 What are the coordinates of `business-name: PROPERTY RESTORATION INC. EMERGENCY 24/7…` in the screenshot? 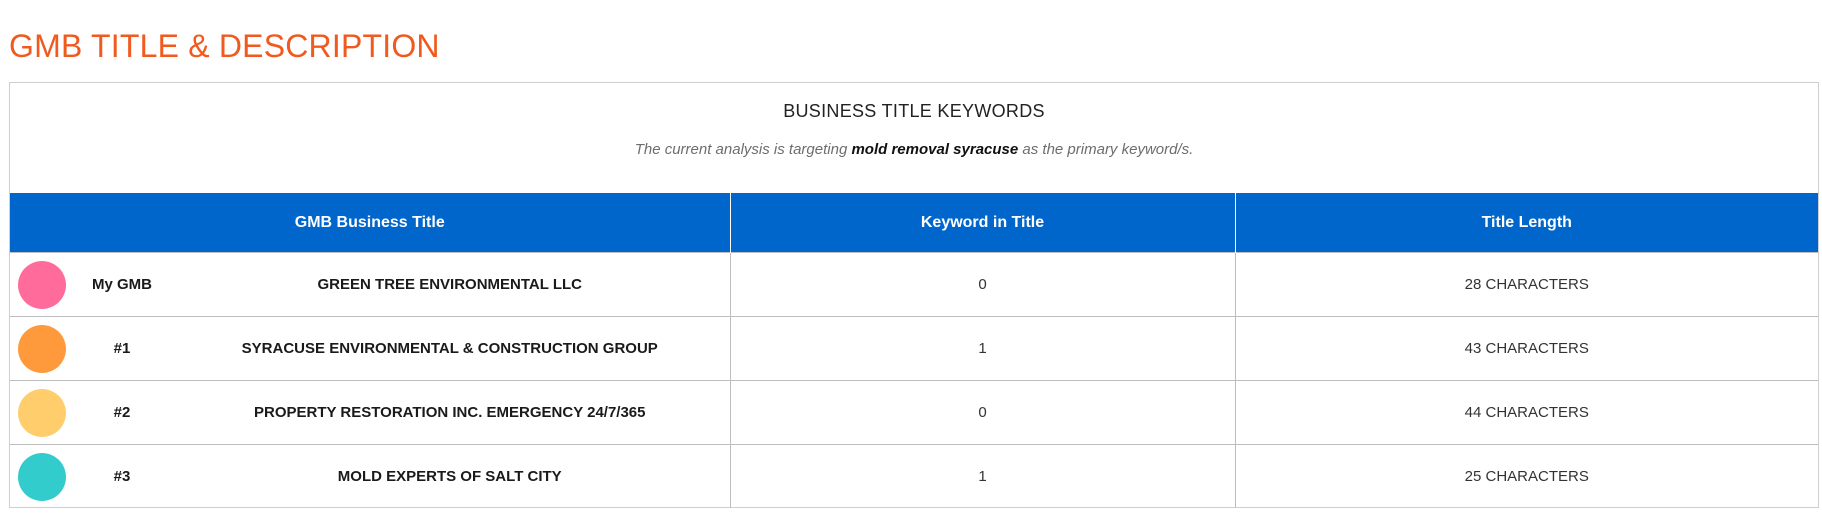 It's located at (450, 412).